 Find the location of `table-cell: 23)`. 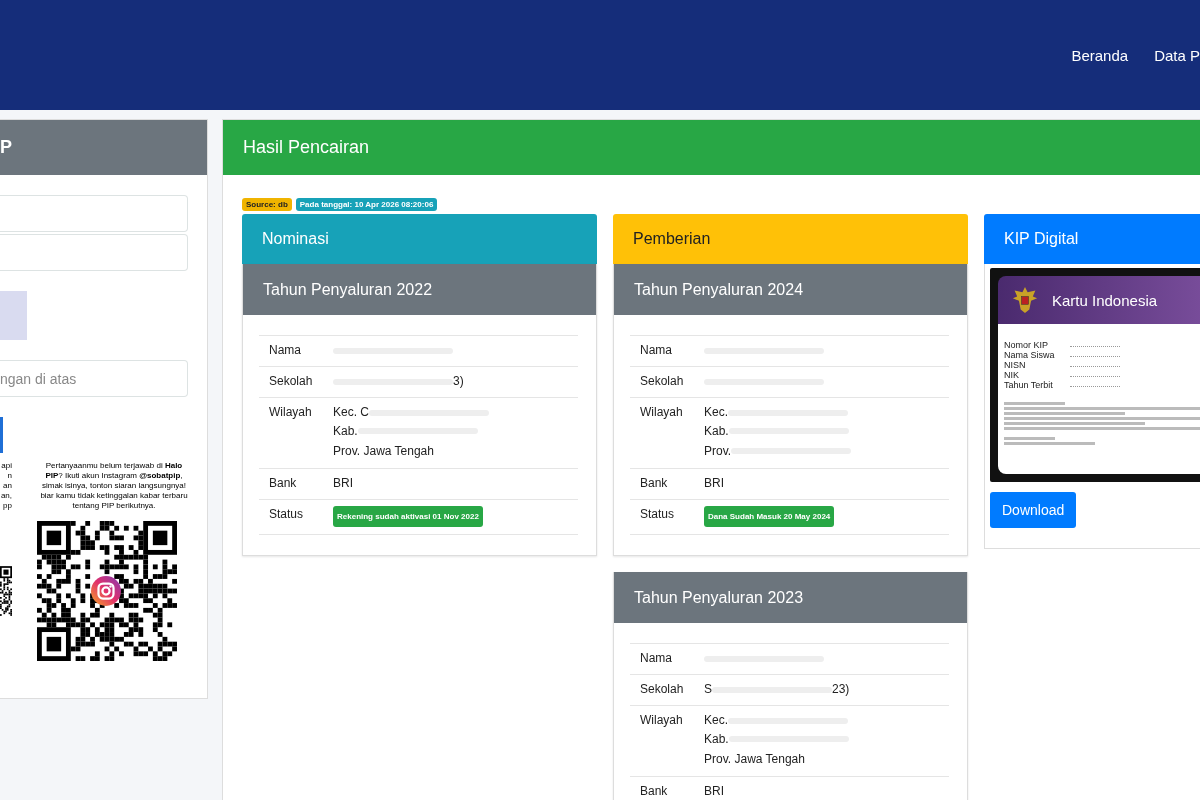

table-cell: 23) is located at coordinates (841, 689).